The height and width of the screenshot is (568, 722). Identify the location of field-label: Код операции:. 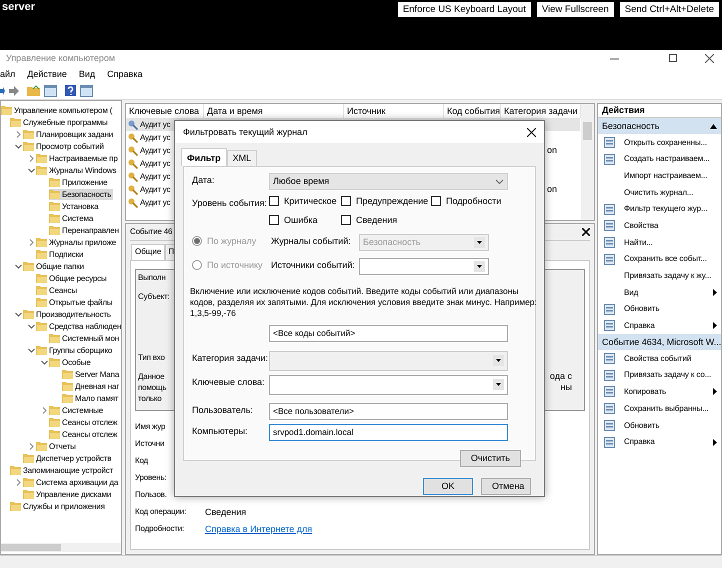
(161, 512).